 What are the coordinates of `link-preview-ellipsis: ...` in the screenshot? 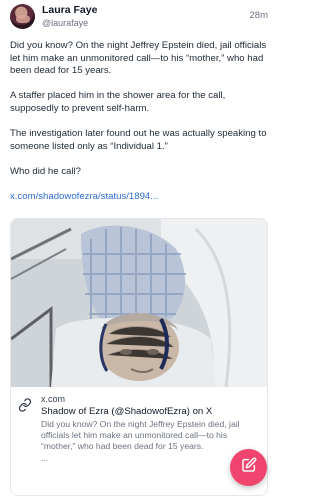 It's located at (45, 457).